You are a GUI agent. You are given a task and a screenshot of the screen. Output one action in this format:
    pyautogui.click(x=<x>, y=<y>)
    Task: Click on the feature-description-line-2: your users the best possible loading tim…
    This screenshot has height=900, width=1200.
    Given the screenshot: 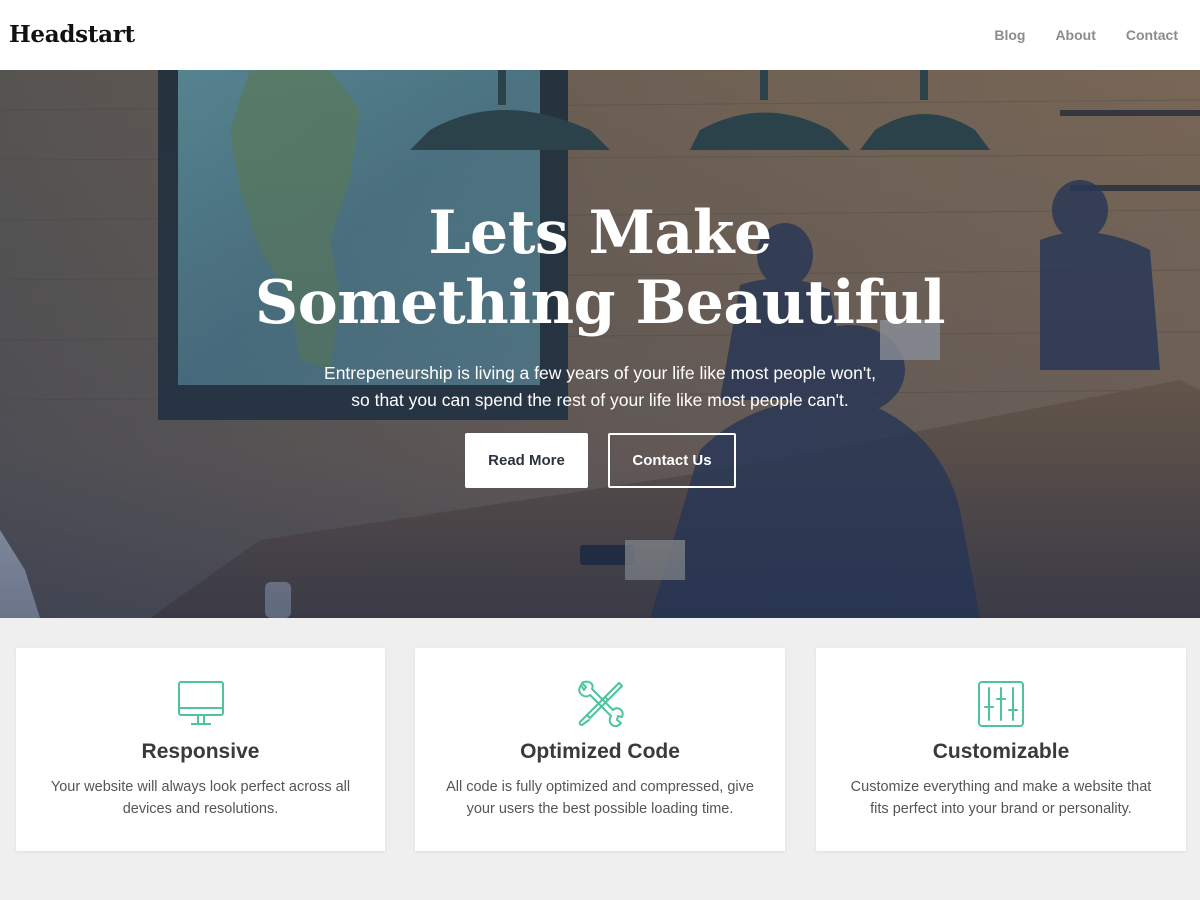 What is the action you would take?
    pyautogui.click(x=600, y=809)
    